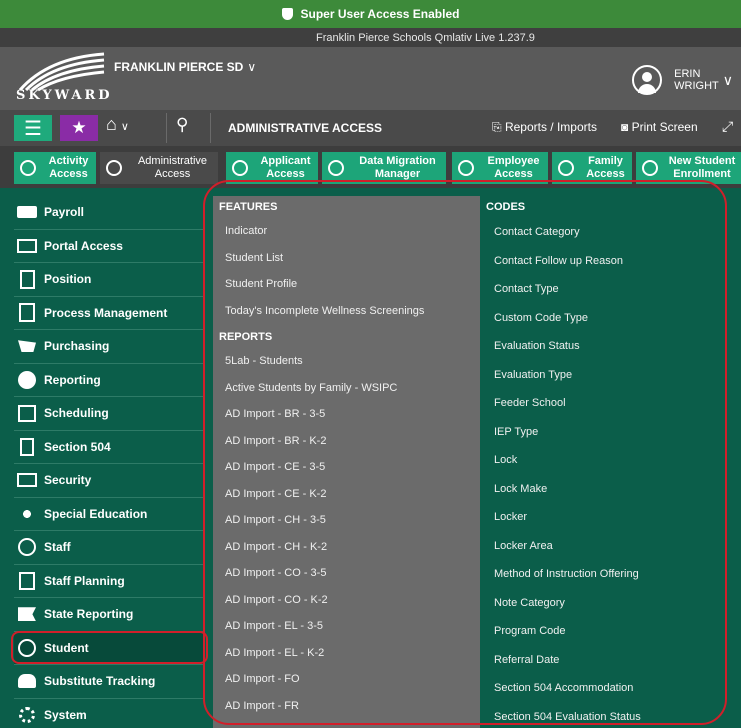 Image resolution: width=741 pixels, height=728 pixels. What do you see at coordinates (592, 168) in the screenshot?
I see `tile-family-access: Family Access` at bounding box center [592, 168].